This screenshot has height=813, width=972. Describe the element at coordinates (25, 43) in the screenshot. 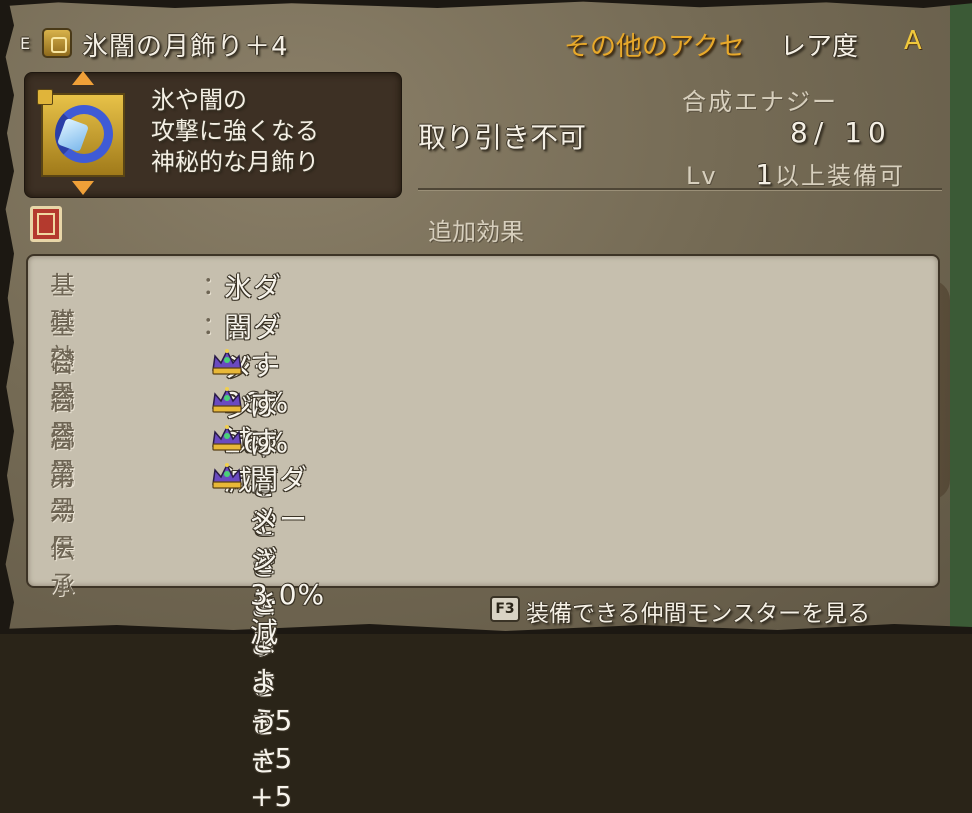

I see `equipped-mark: E` at that location.